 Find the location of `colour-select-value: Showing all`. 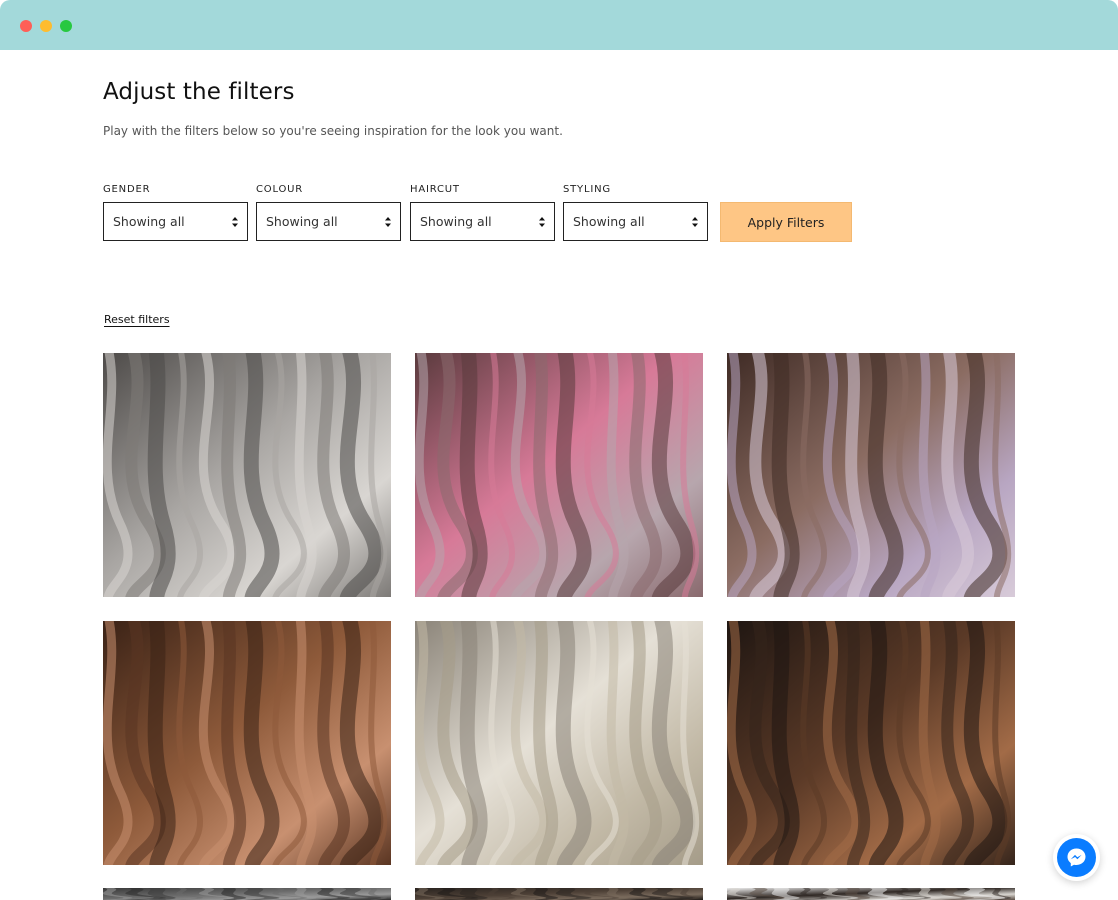

colour-select-value: Showing all is located at coordinates (302, 221).